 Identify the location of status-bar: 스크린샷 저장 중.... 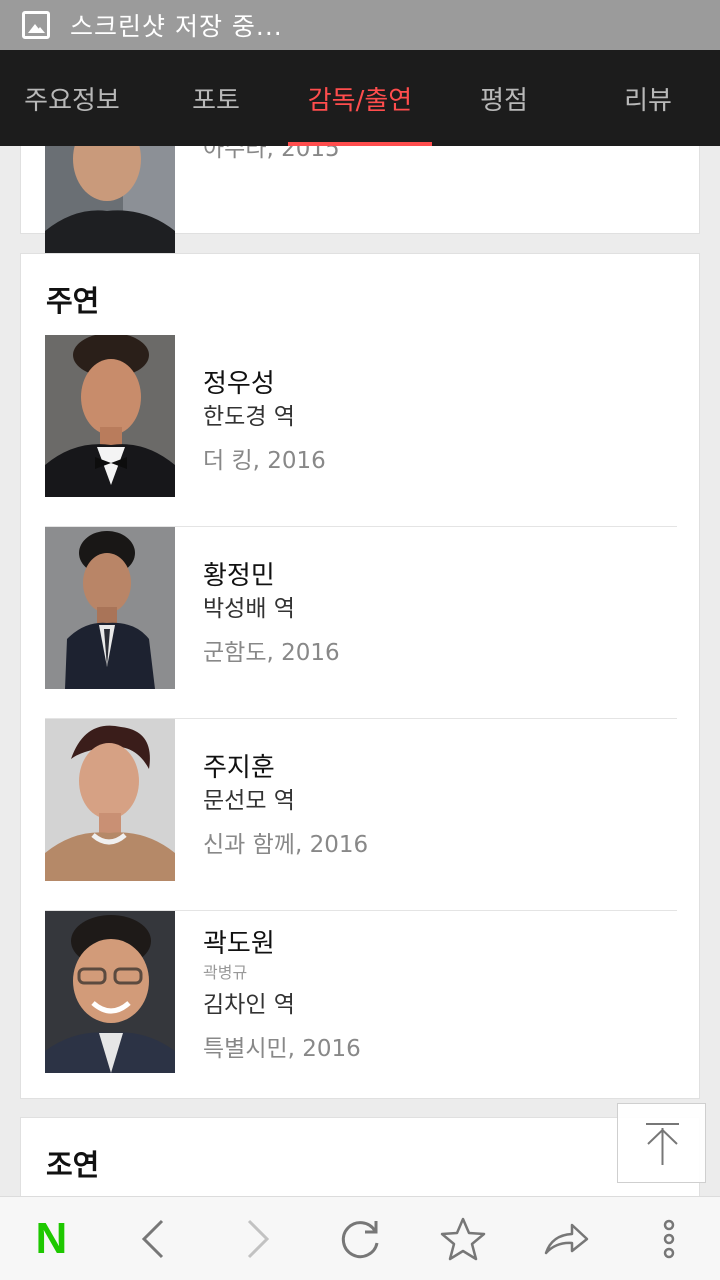
(360, 25).